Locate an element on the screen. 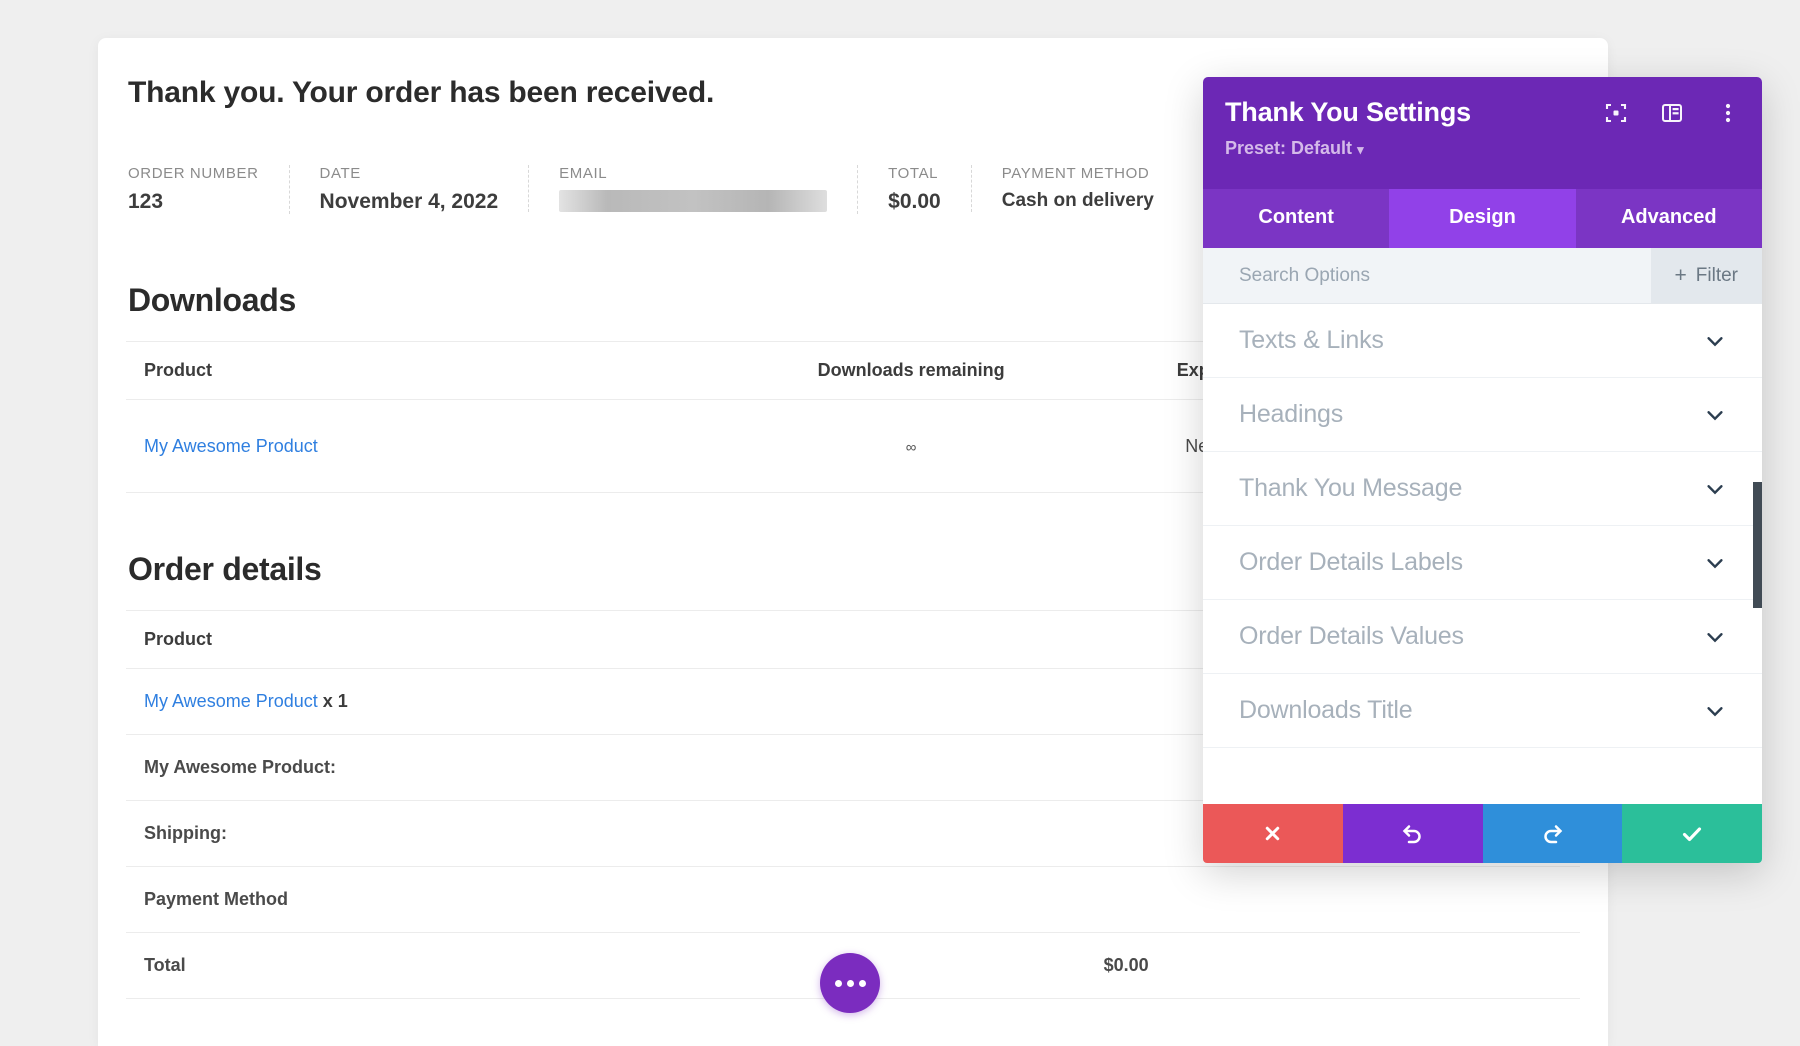 This screenshot has width=1800, height=1046. search-row: + Filter is located at coordinates (1482, 276).